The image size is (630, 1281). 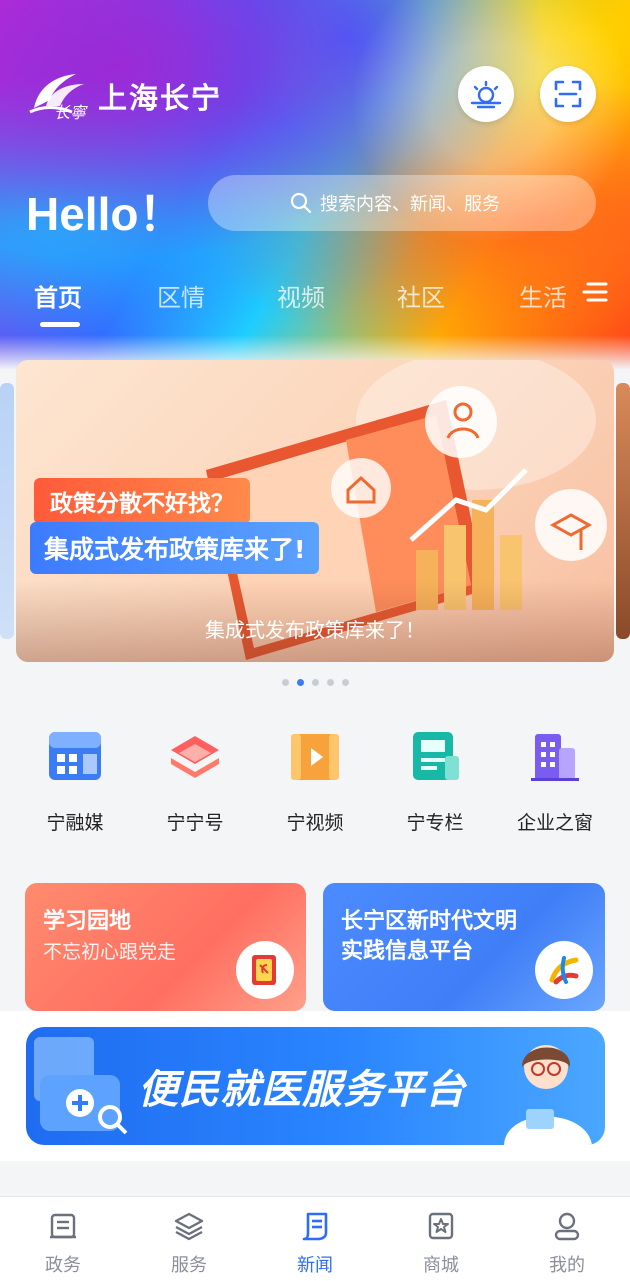 What do you see at coordinates (63, 1265) in the screenshot?
I see `nav-label: 政务` at bounding box center [63, 1265].